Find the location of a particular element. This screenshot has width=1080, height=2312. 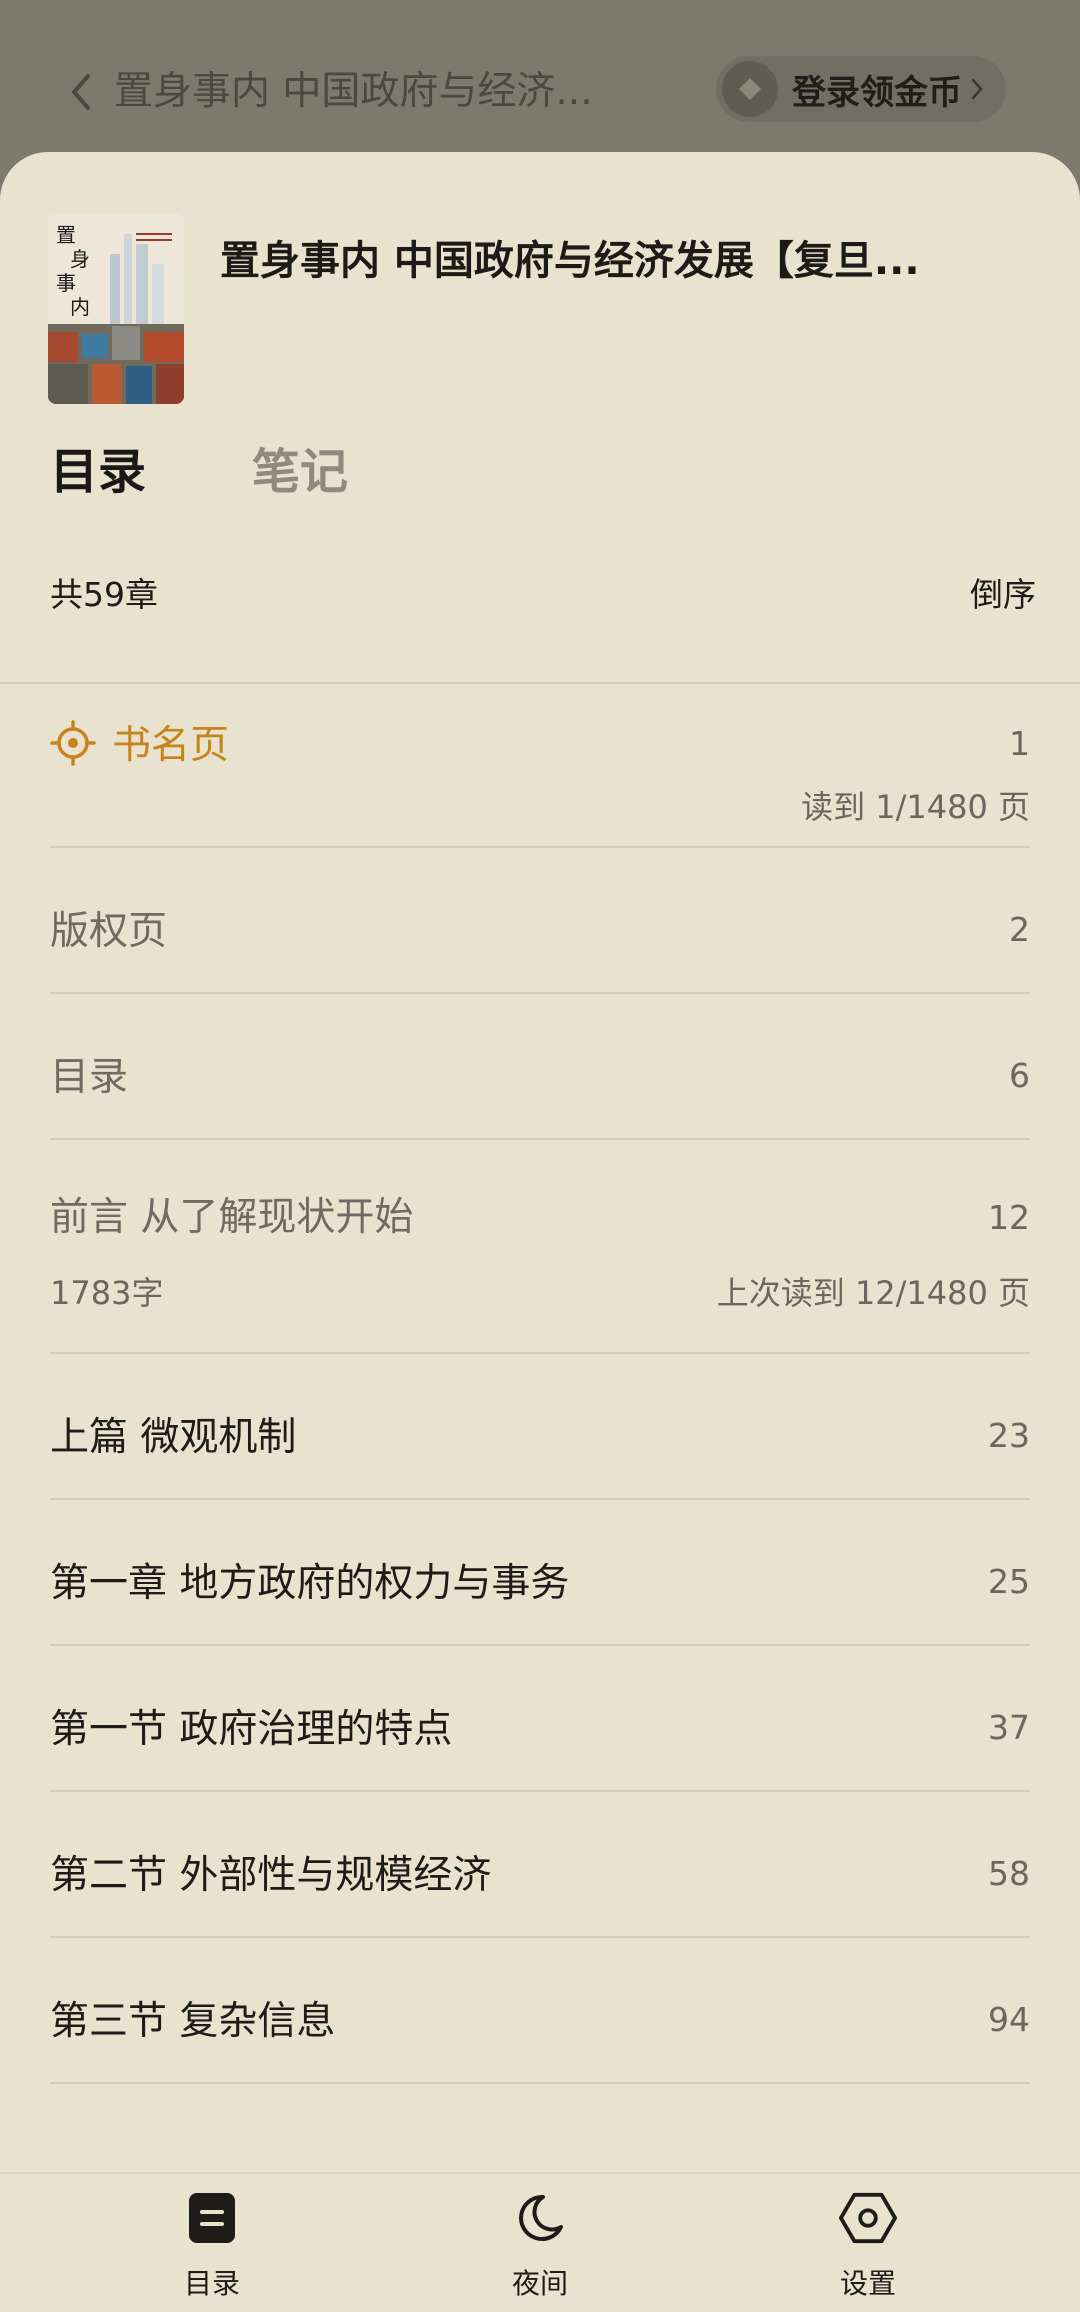

toc-item: 第一章 地方政府的权力与事务 25 is located at coordinates (540, 1573).